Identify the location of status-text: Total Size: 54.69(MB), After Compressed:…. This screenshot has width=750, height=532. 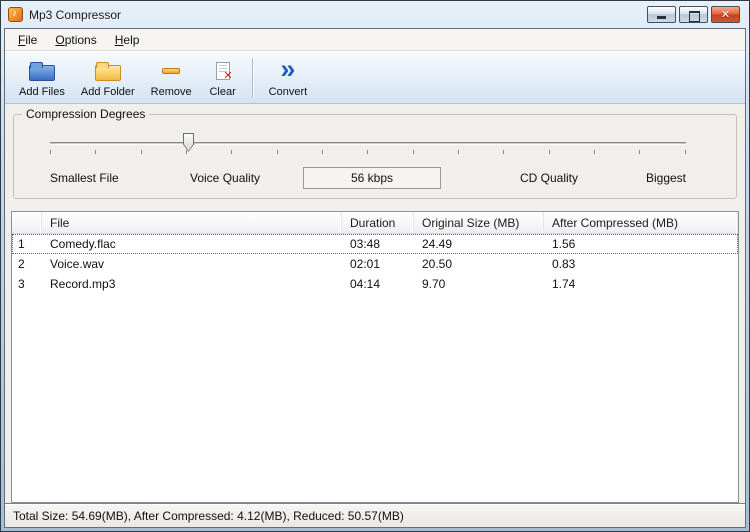
(208, 515).